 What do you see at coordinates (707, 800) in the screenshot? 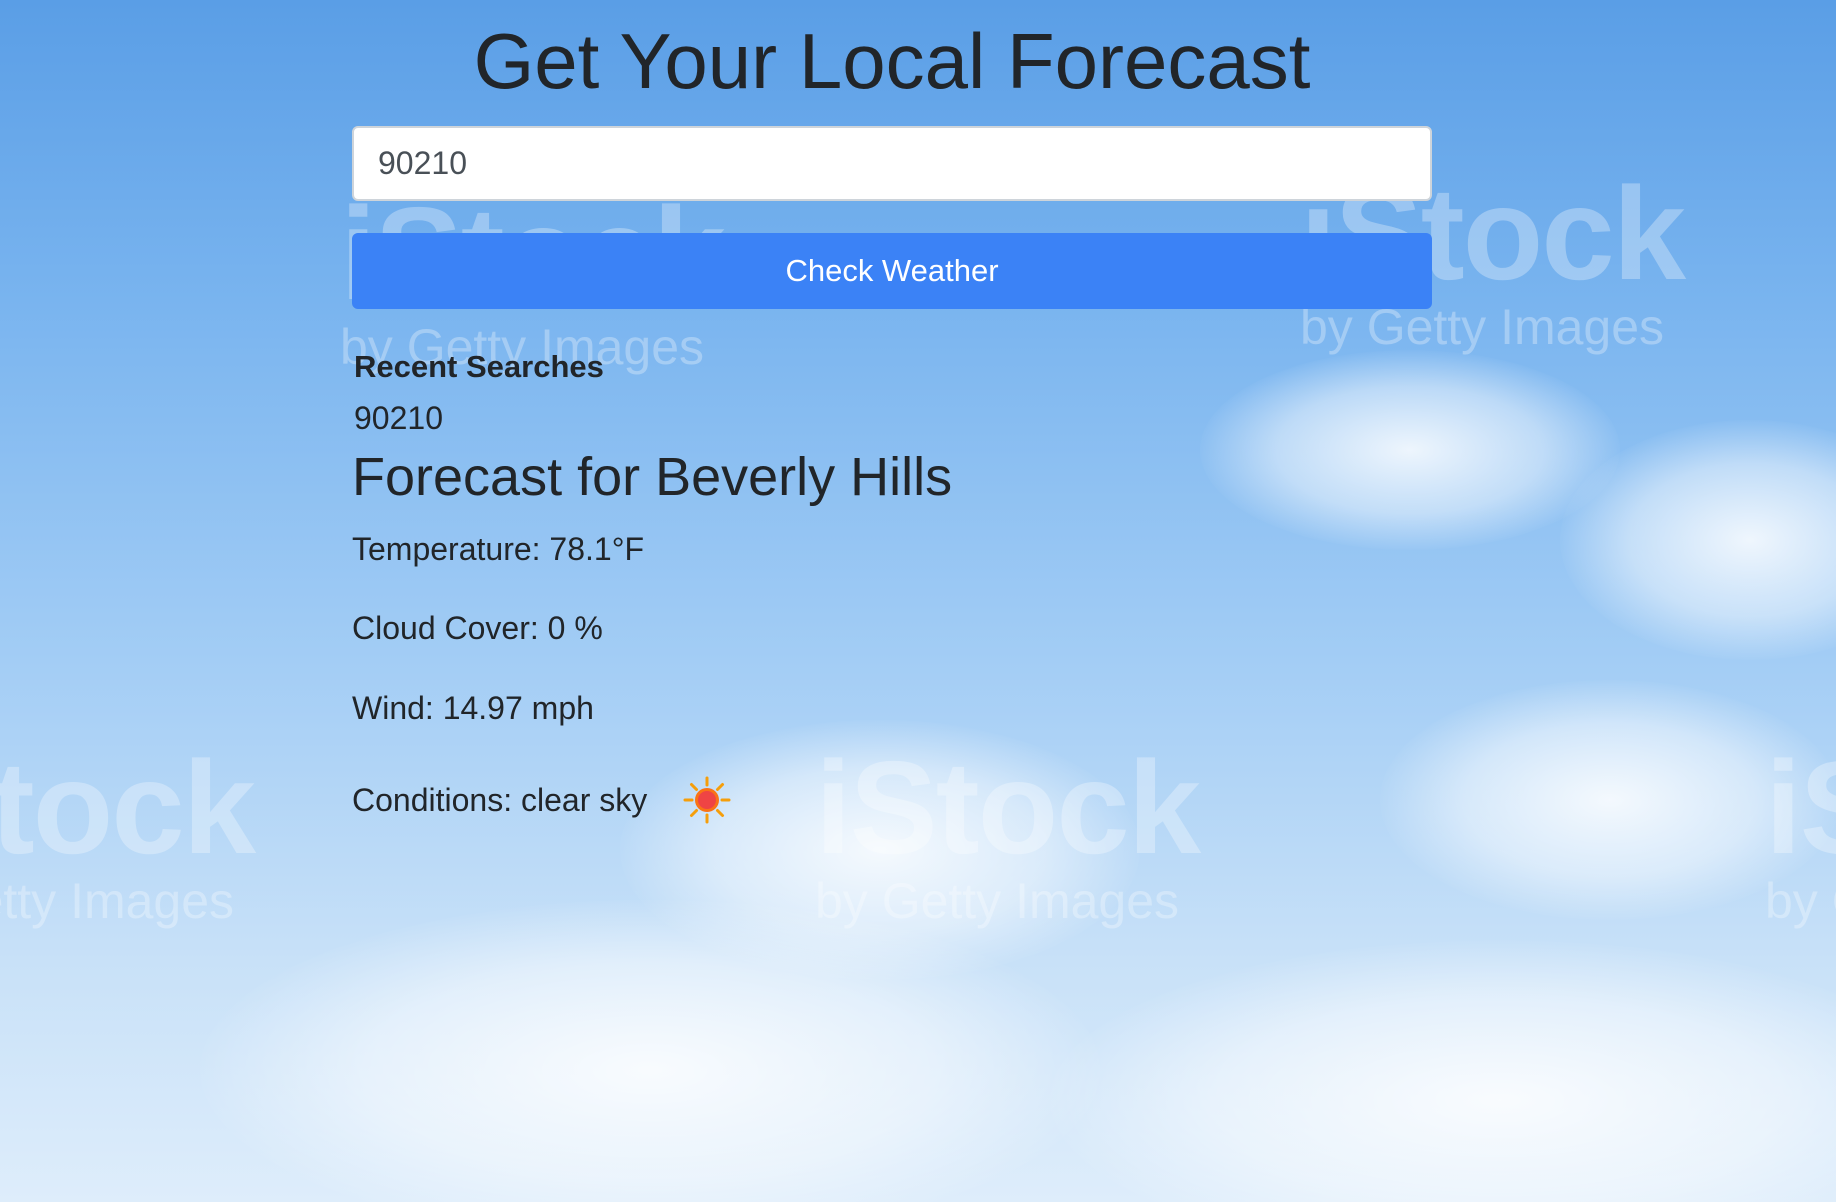
I see `sun-icon` at bounding box center [707, 800].